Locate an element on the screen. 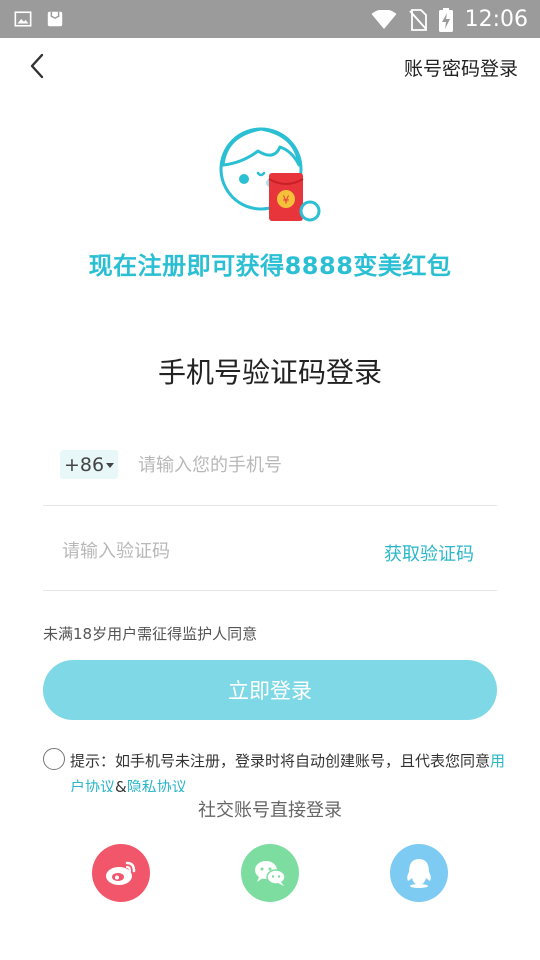 This screenshot has height=960, width=540. chevron-left-icon is located at coordinates (38, 66).